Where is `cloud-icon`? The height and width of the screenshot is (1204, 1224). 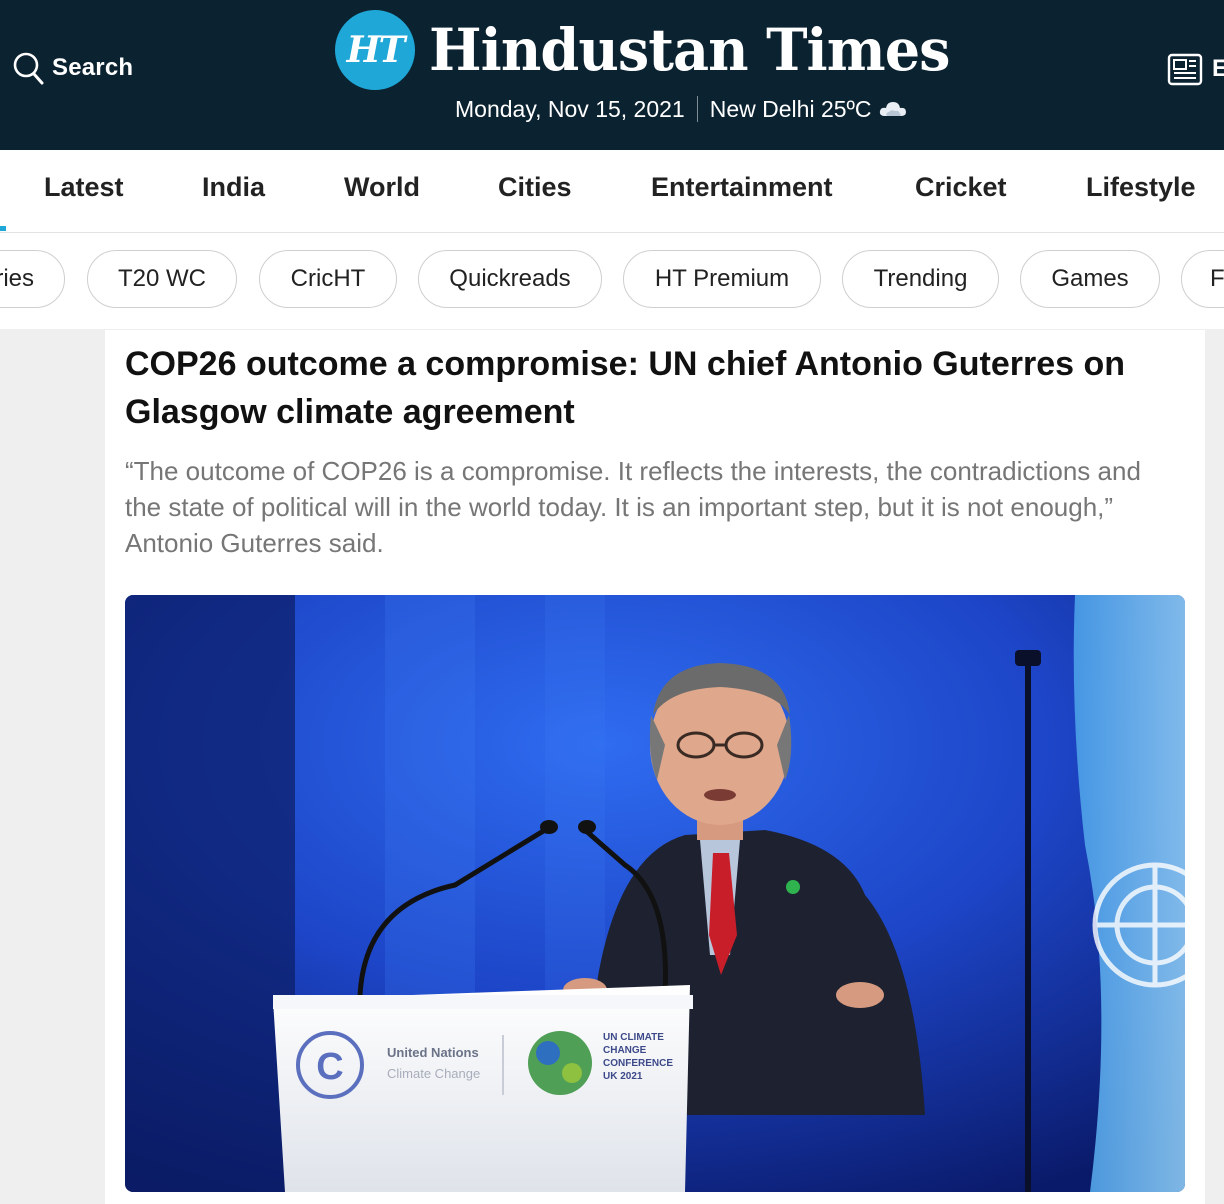 cloud-icon is located at coordinates (892, 109).